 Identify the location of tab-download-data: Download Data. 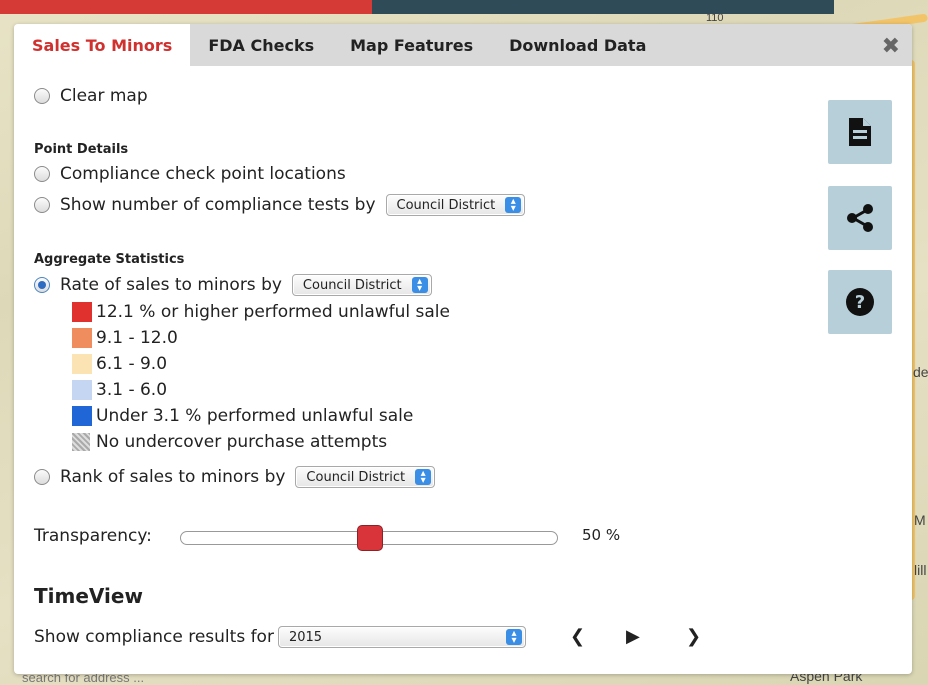
(577, 45).